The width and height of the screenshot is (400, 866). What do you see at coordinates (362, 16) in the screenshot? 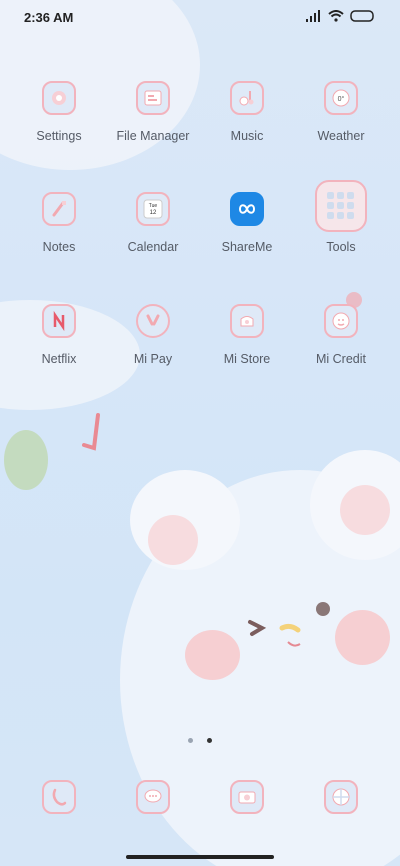
I see `battery-icon` at bounding box center [362, 16].